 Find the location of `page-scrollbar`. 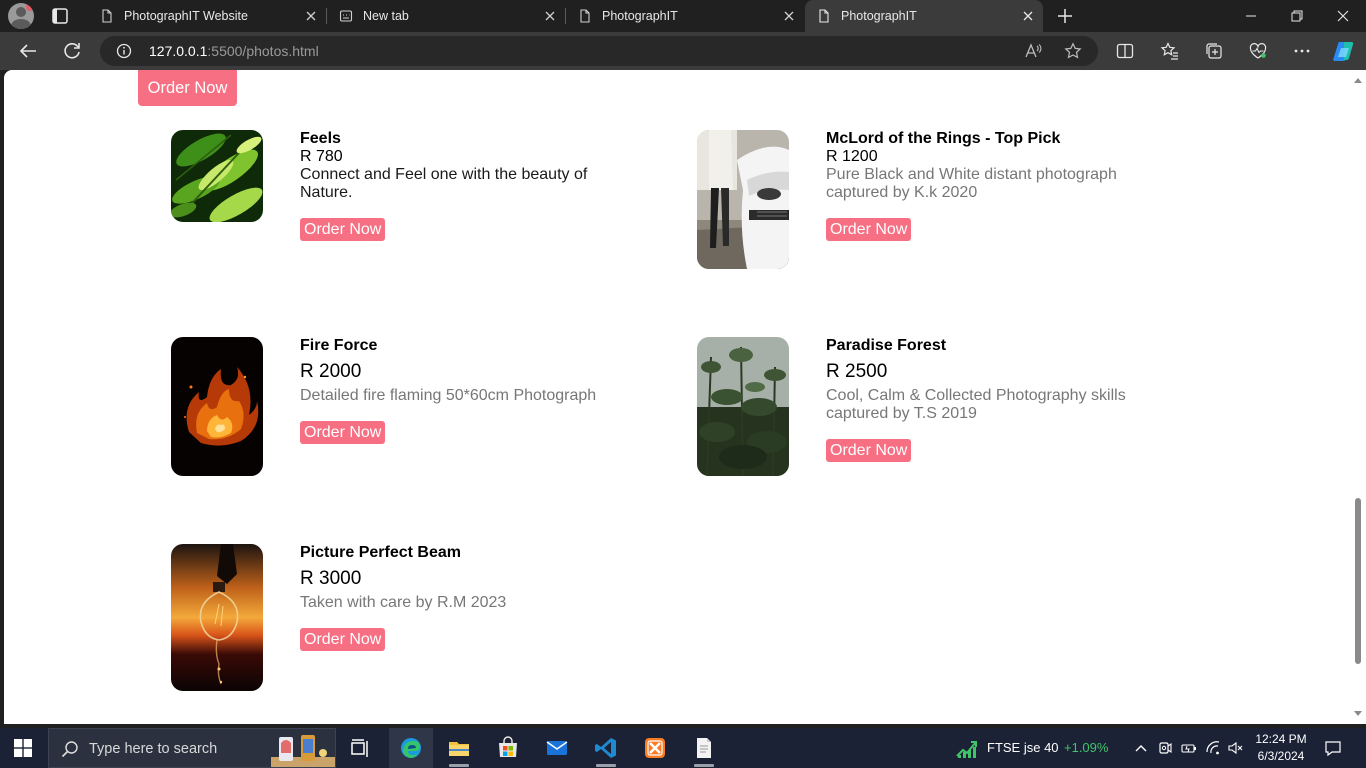

page-scrollbar is located at coordinates (1358, 397).